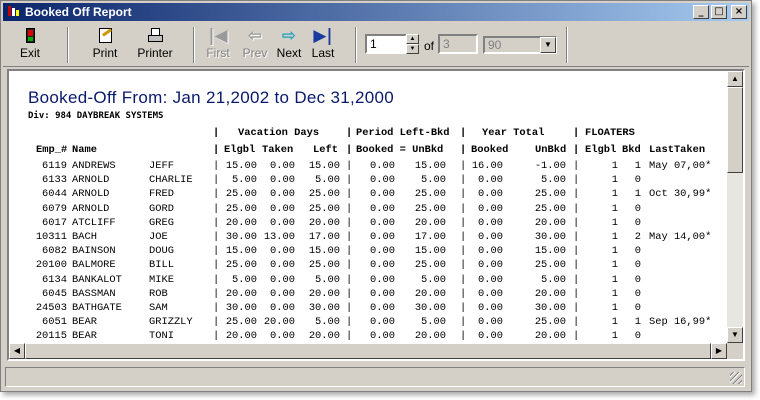  Describe the element at coordinates (51, 265) in the screenshot. I see `emp-number: 20100` at that location.